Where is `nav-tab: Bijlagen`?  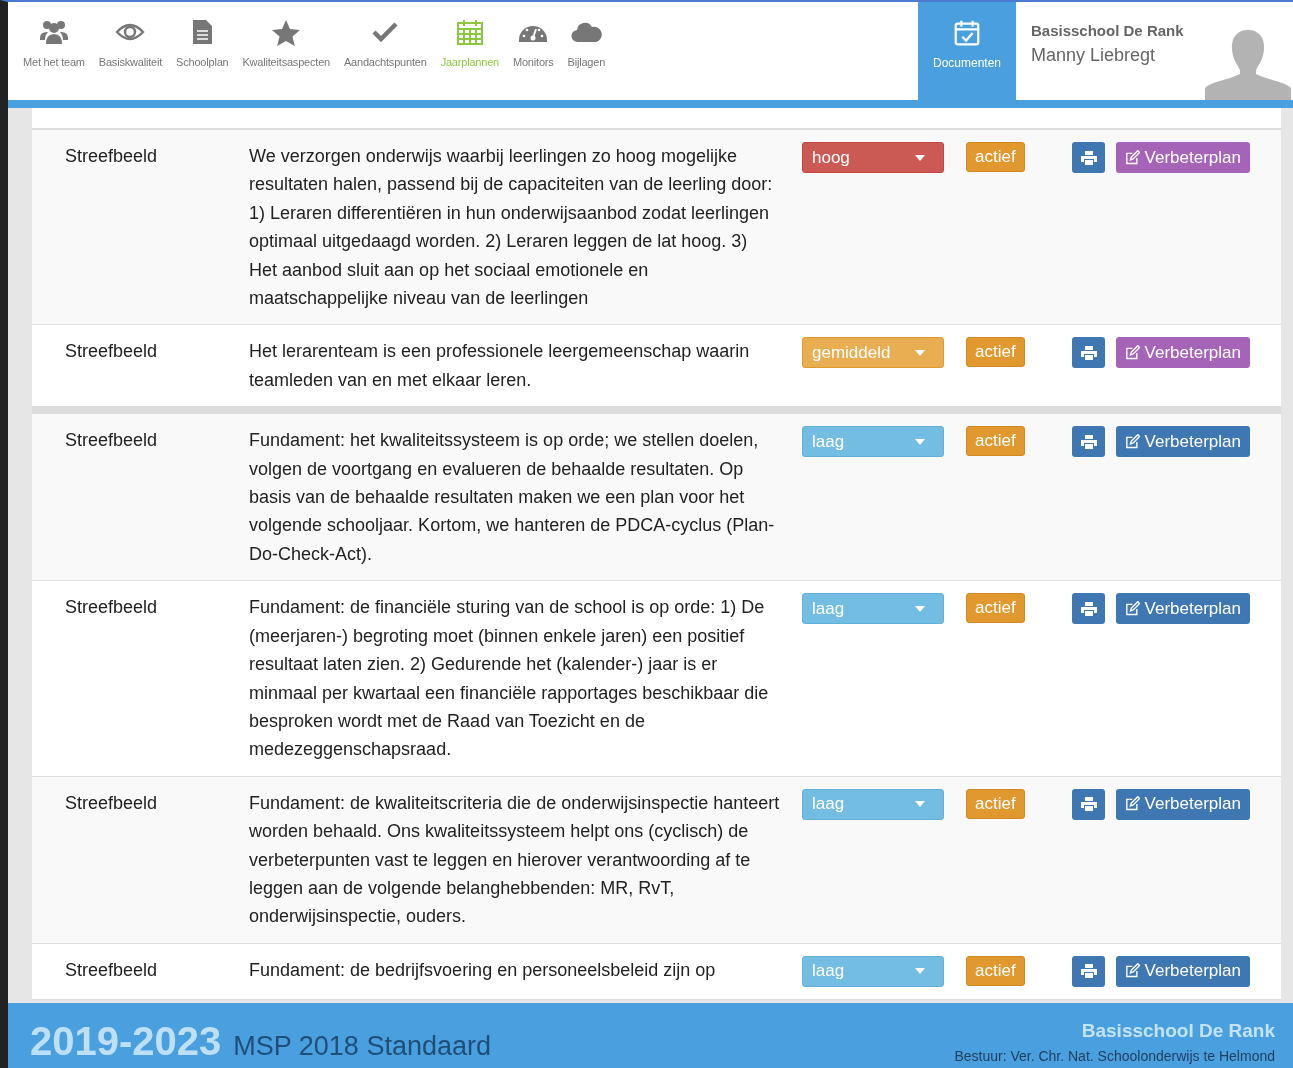
nav-tab: Bijlagen is located at coordinates (586, 51).